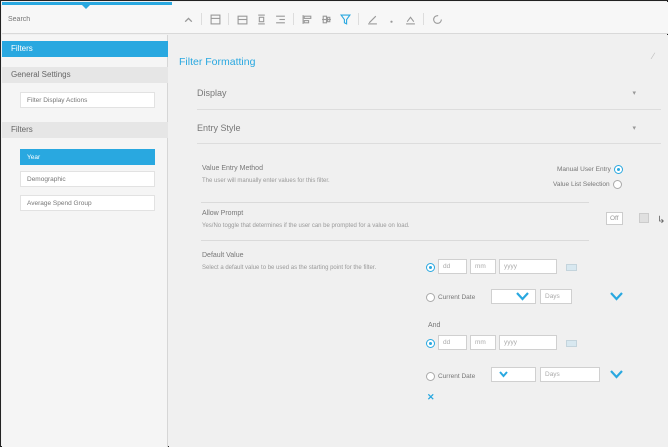 The width and height of the screenshot is (668, 447). What do you see at coordinates (483, 266) in the screenshot?
I see `from-month-input: mm` at bounding box center [483, 266].